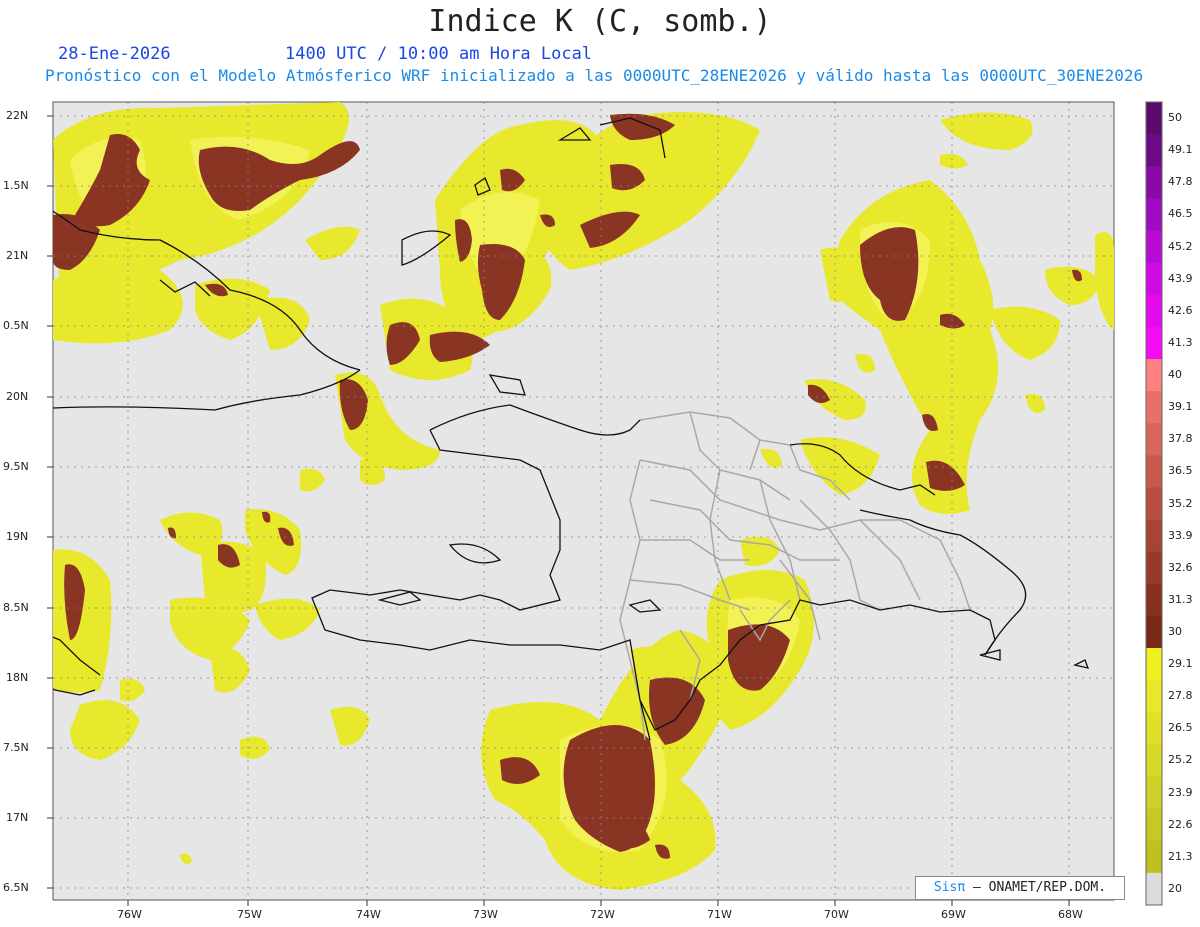 Image resolution: width=1200 pixels, height=927 pixels. What do you see at coordinates (1180, 310) in the screenshot?
I see `colorbar-label: 42.6` at bounding box center [1180, 310].